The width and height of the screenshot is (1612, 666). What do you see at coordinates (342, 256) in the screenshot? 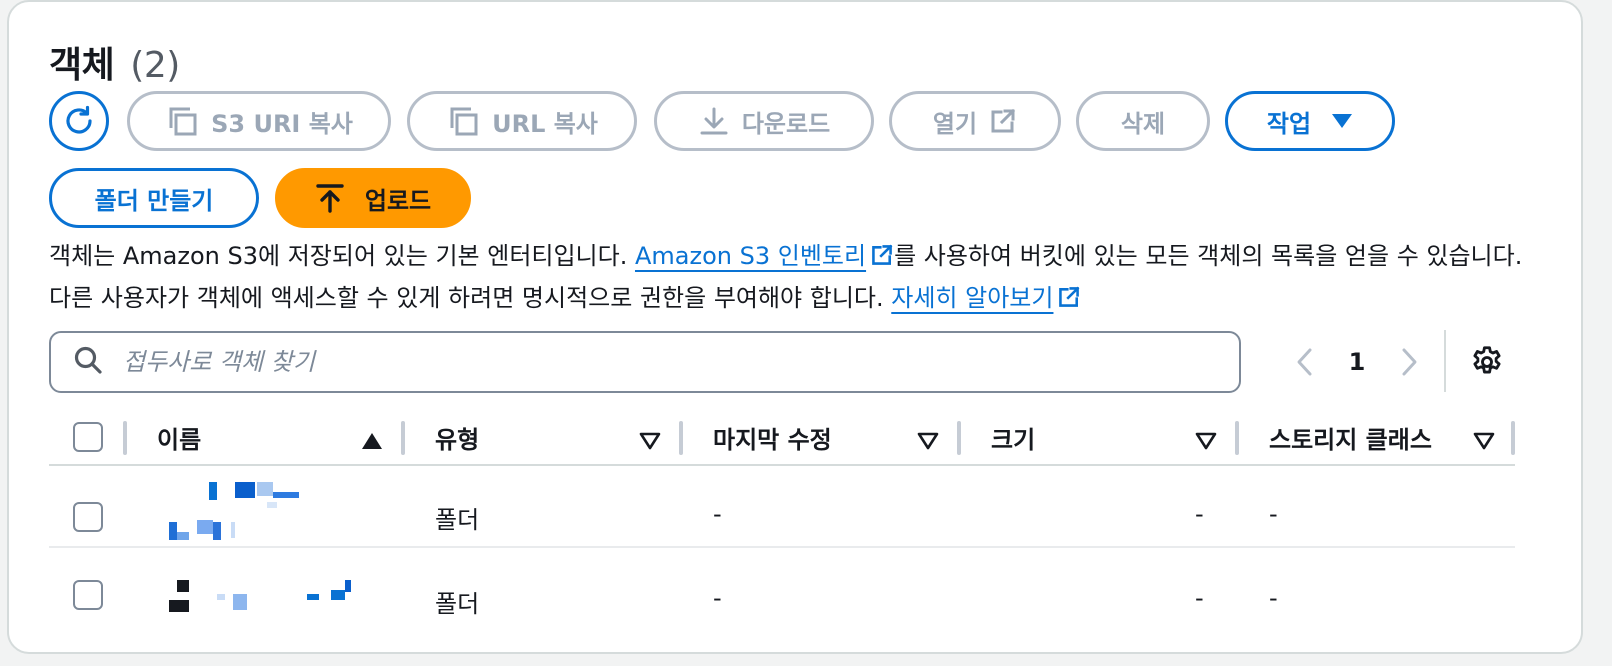
I see `description-text-1: 객체는 Amazon S3에 저장되어 있는 기본 엔터티입니다.` at bounding box center [342, 256].